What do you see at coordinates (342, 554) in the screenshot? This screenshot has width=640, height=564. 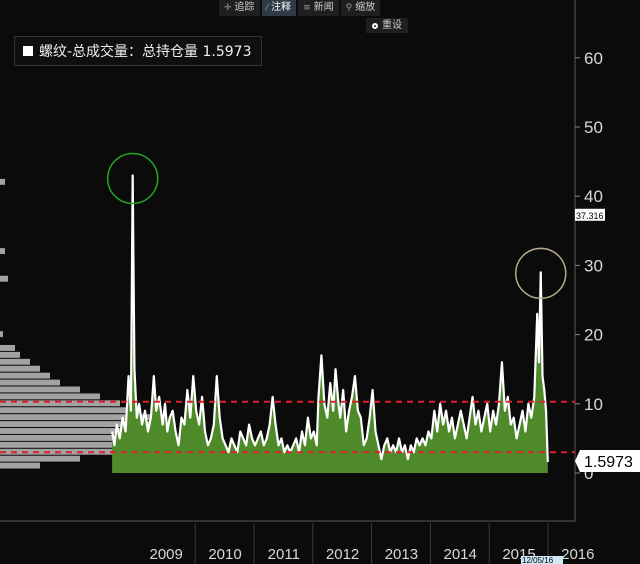 I see `x-tick-label: 2012` at bounding box center [342, 554].